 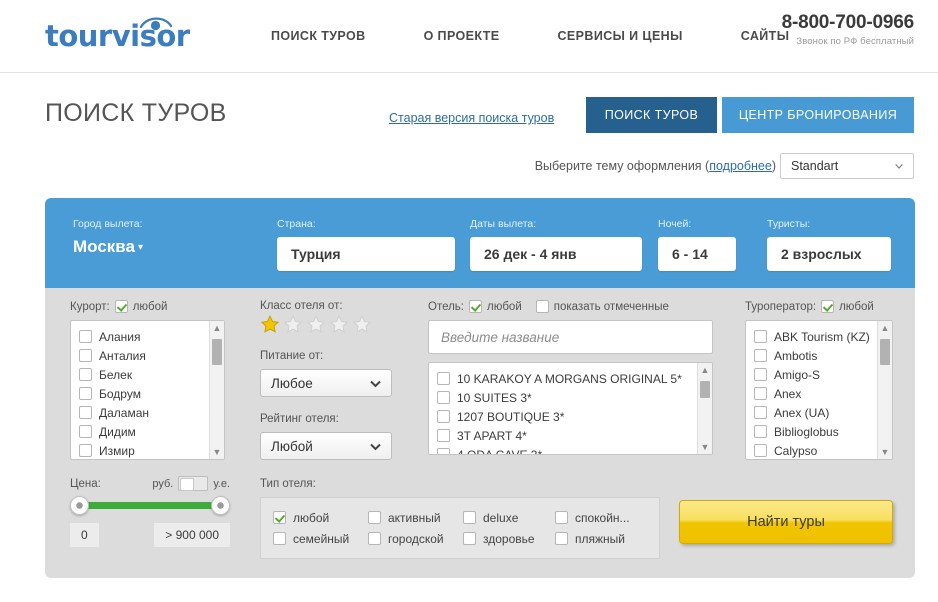 What do you see at coordinates (147, 336) in the screenshot?
I see `list-item: Алания›` at bounding box center [147, 336].